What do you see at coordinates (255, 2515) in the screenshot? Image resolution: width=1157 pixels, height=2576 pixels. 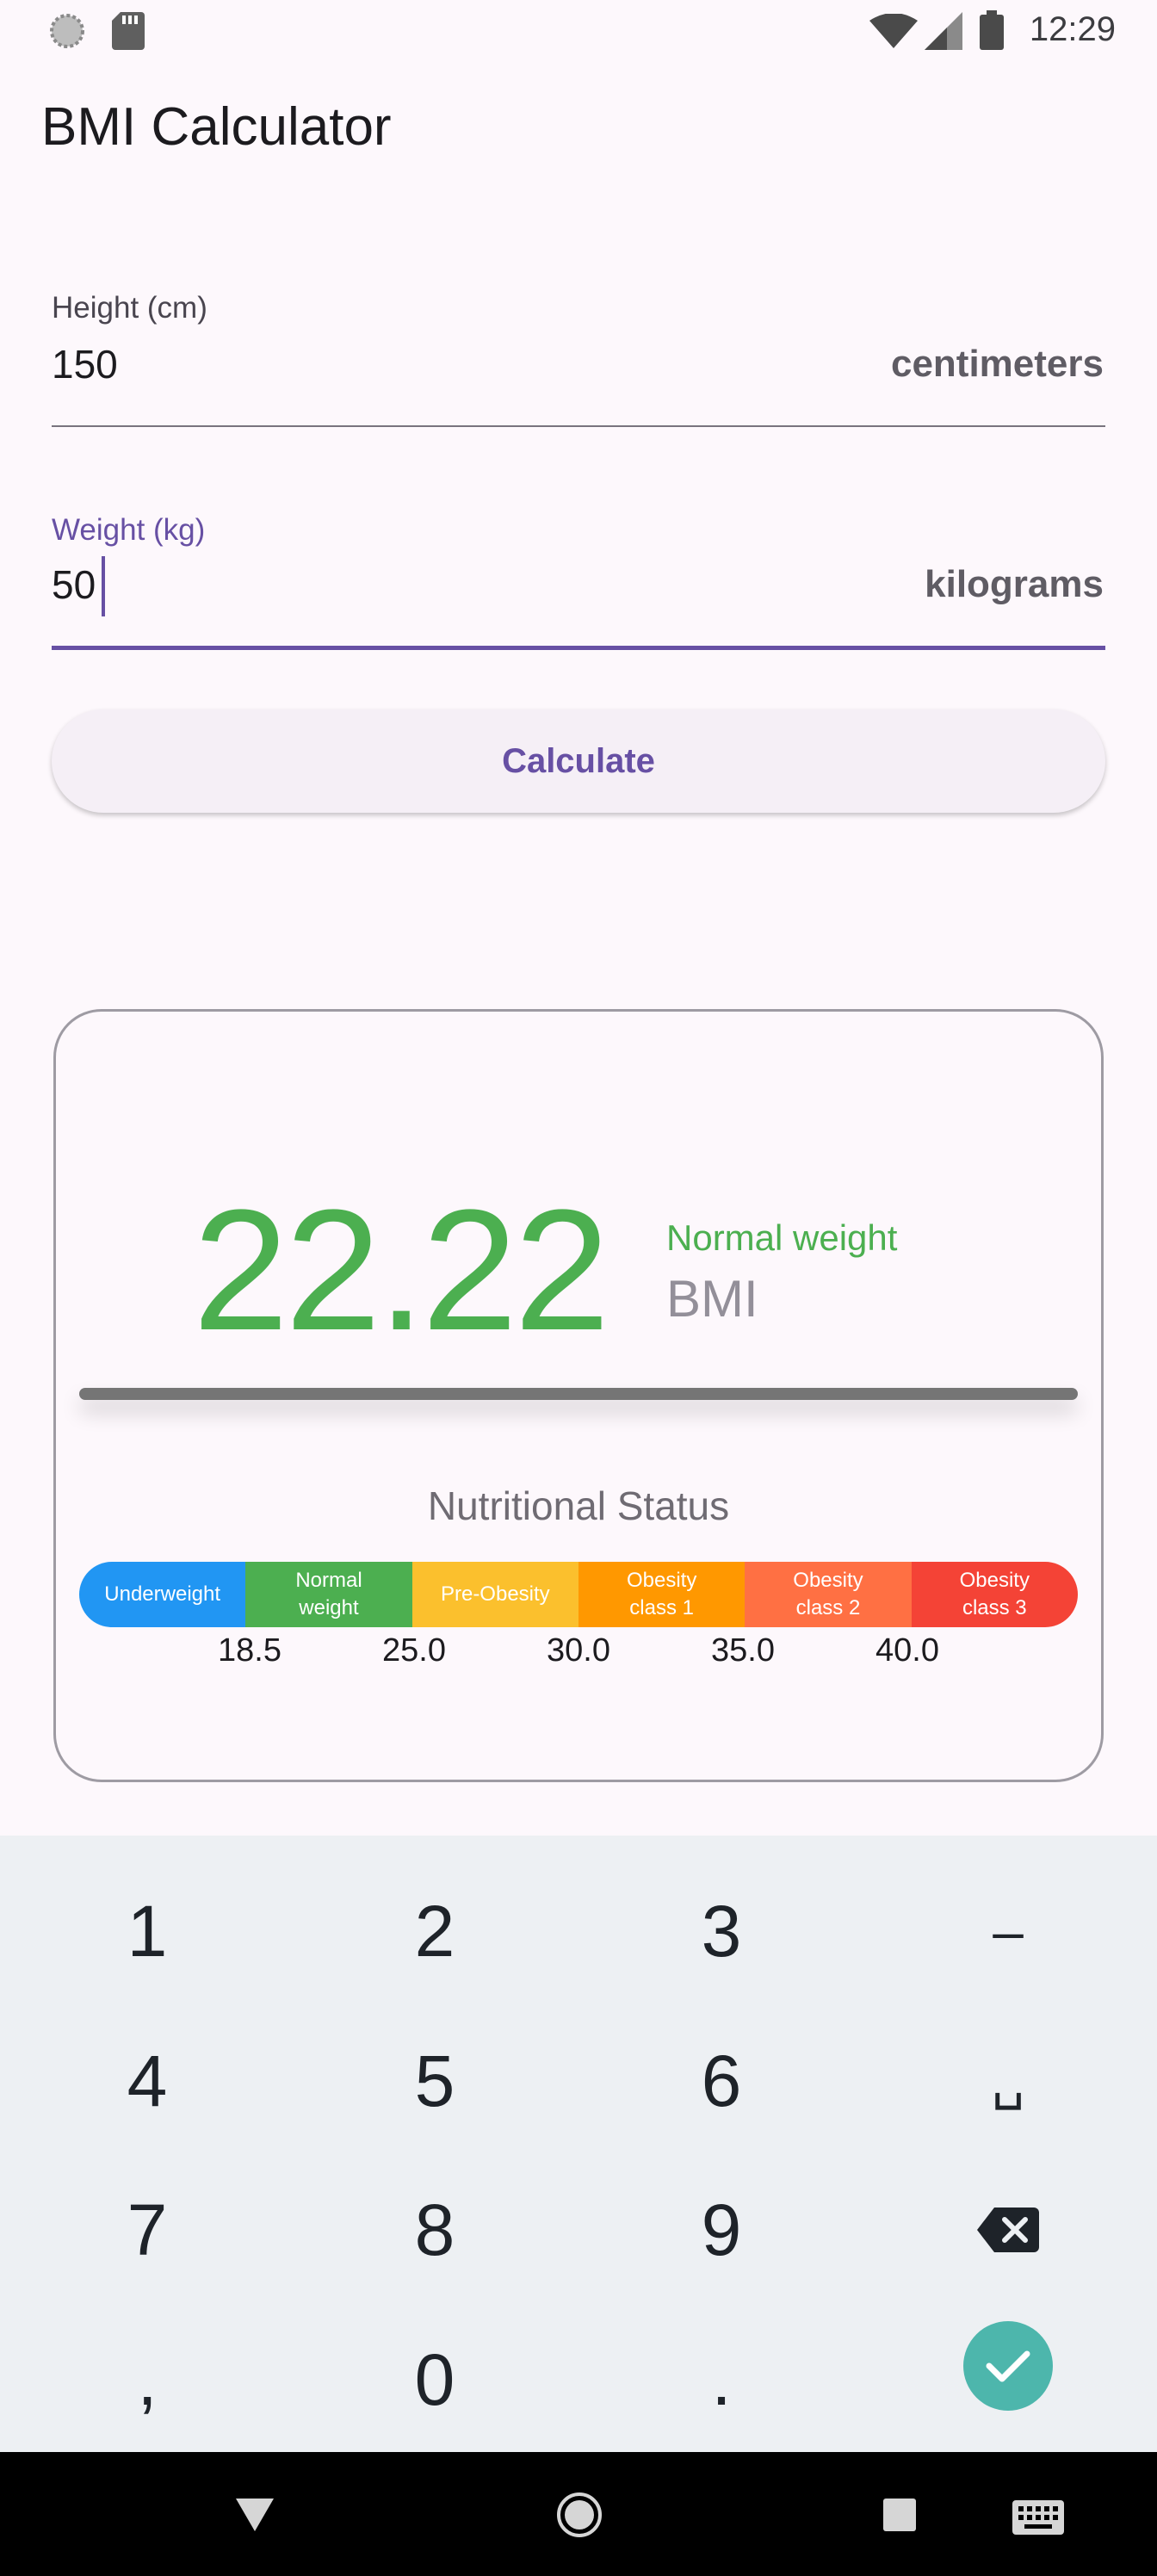 I see `back-icon` at bounding box center [255, 2515].